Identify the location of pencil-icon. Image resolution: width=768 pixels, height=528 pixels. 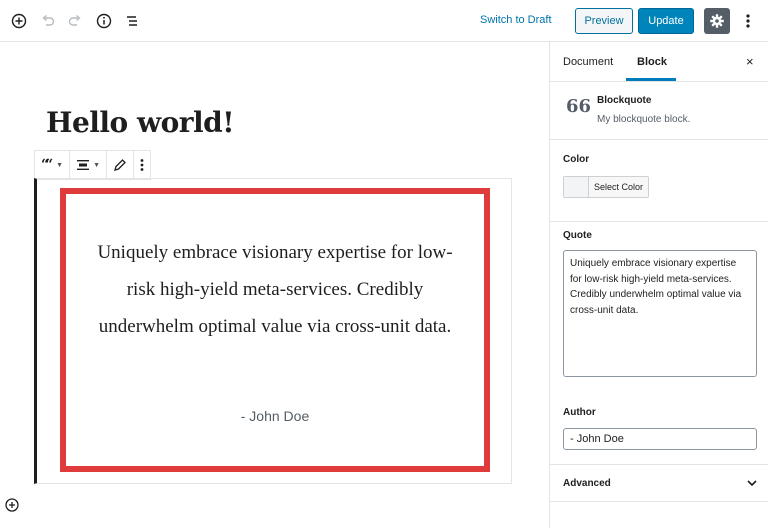
(120, 165).